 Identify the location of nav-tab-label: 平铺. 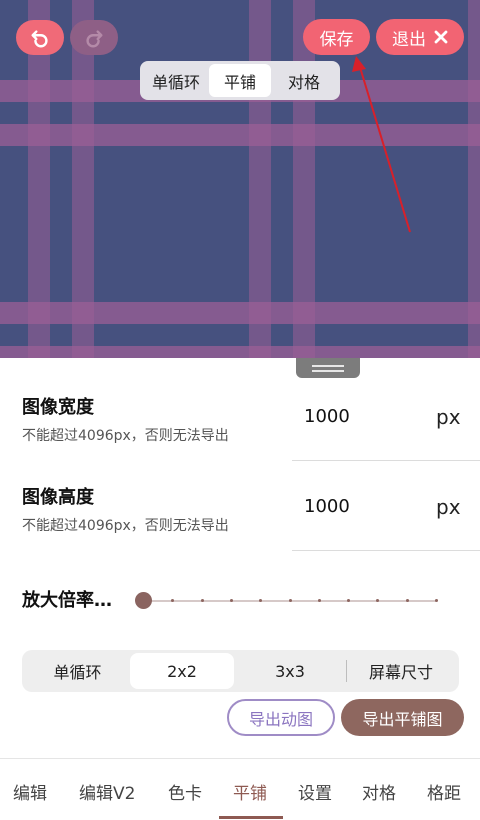
(250, 794).